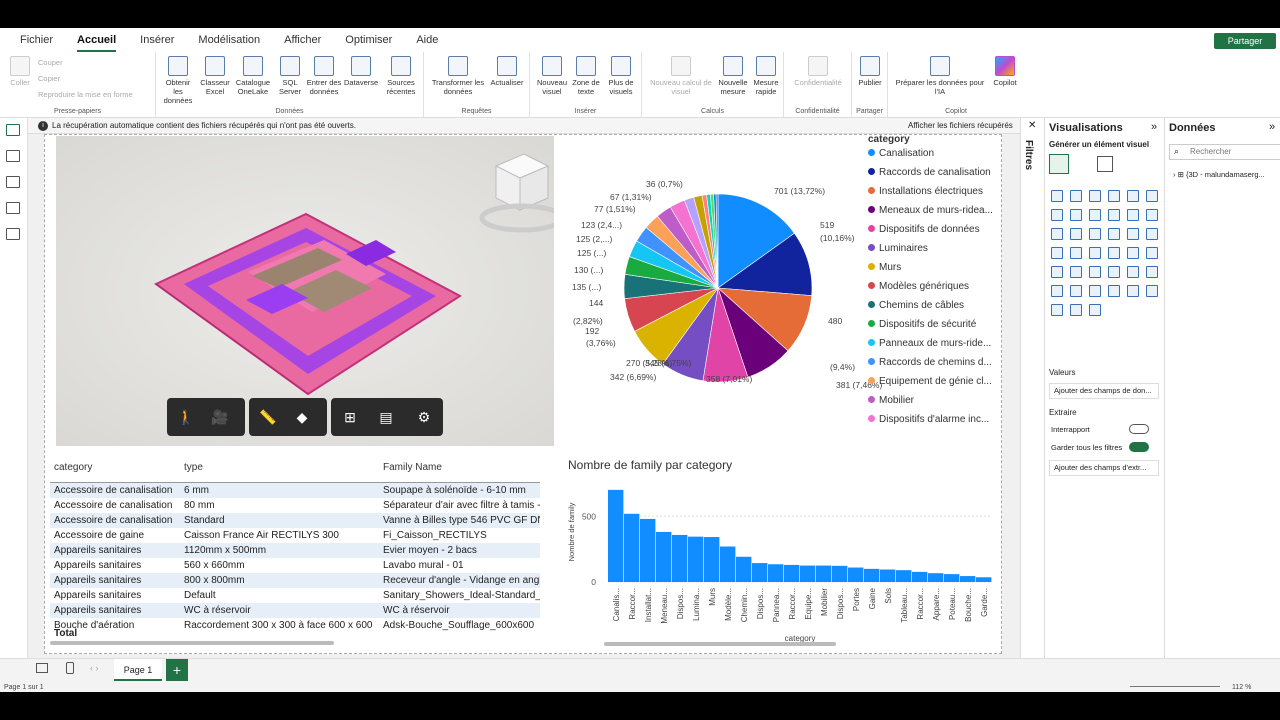  What do you see at coordinates (901, 153) in the screenshot?
I see `legend-item: Canalisation` at bounding box center [901, 153].